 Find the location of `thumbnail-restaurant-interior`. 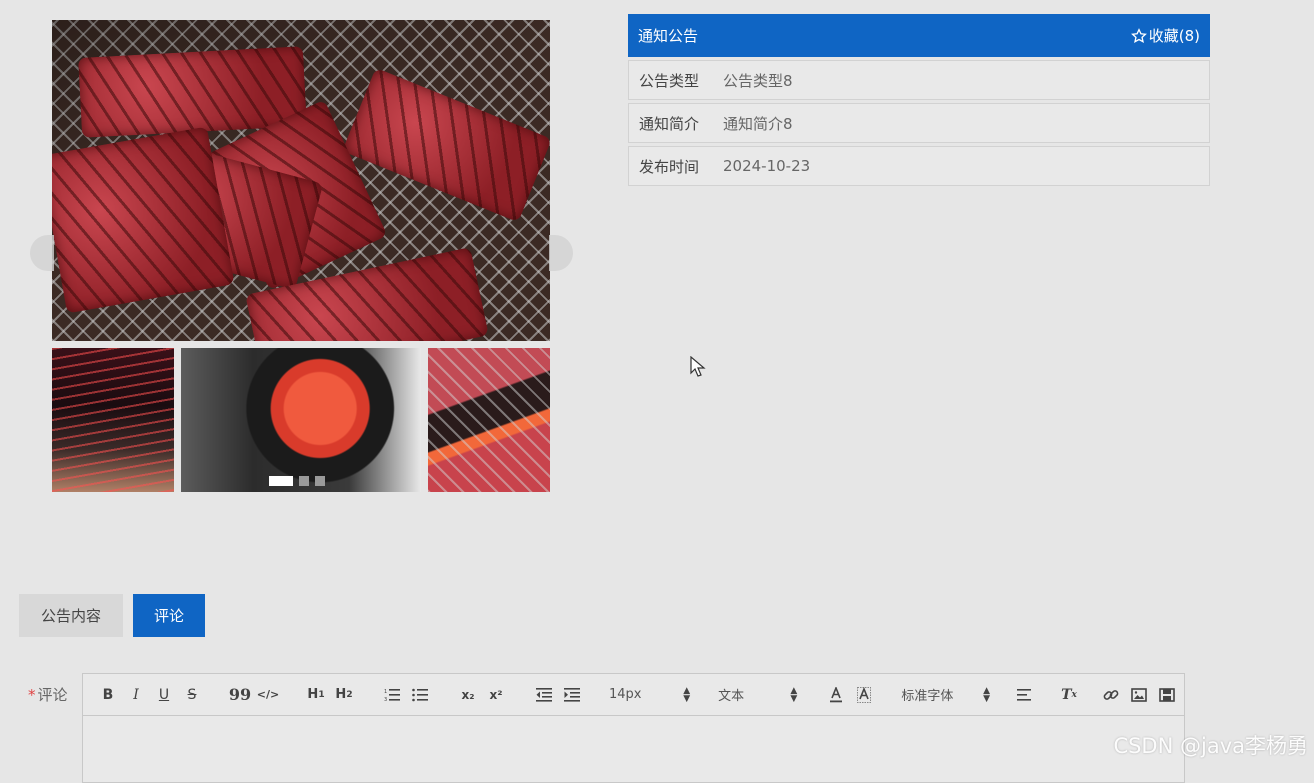

thumbnail-restaurant-interior is located at coordinates (113, 420).